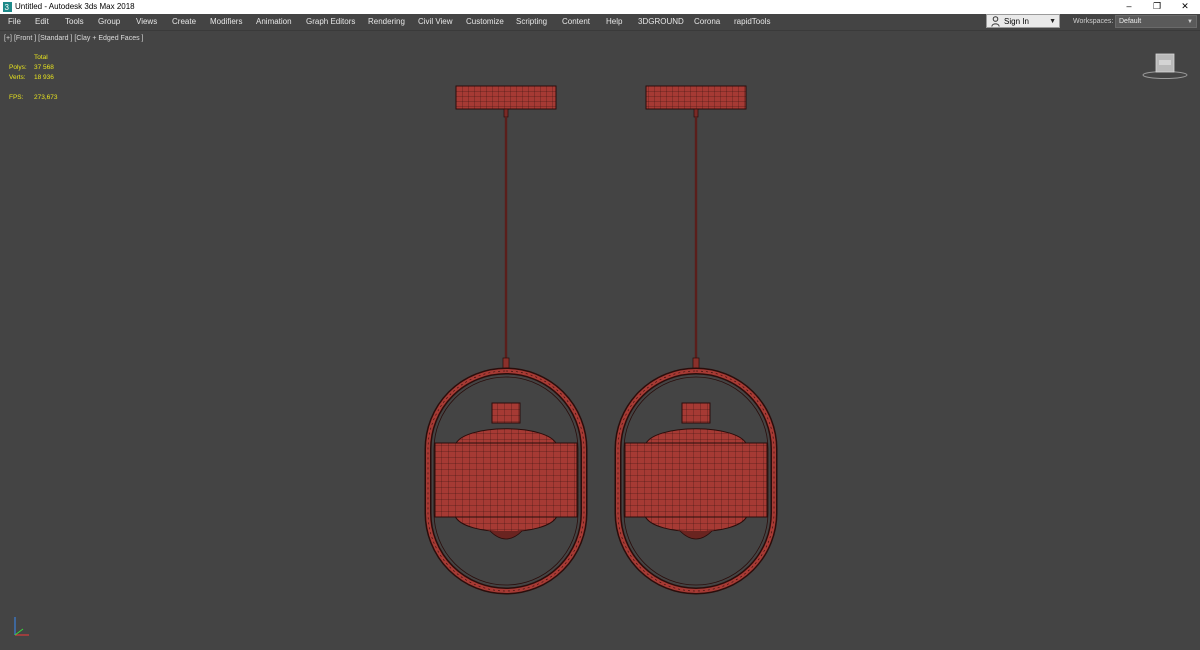 This screenshot has height=650, width=1200. Describe the element at coordinates (146, 22) in the screenshot. I see `menu-views: Views` at that location.